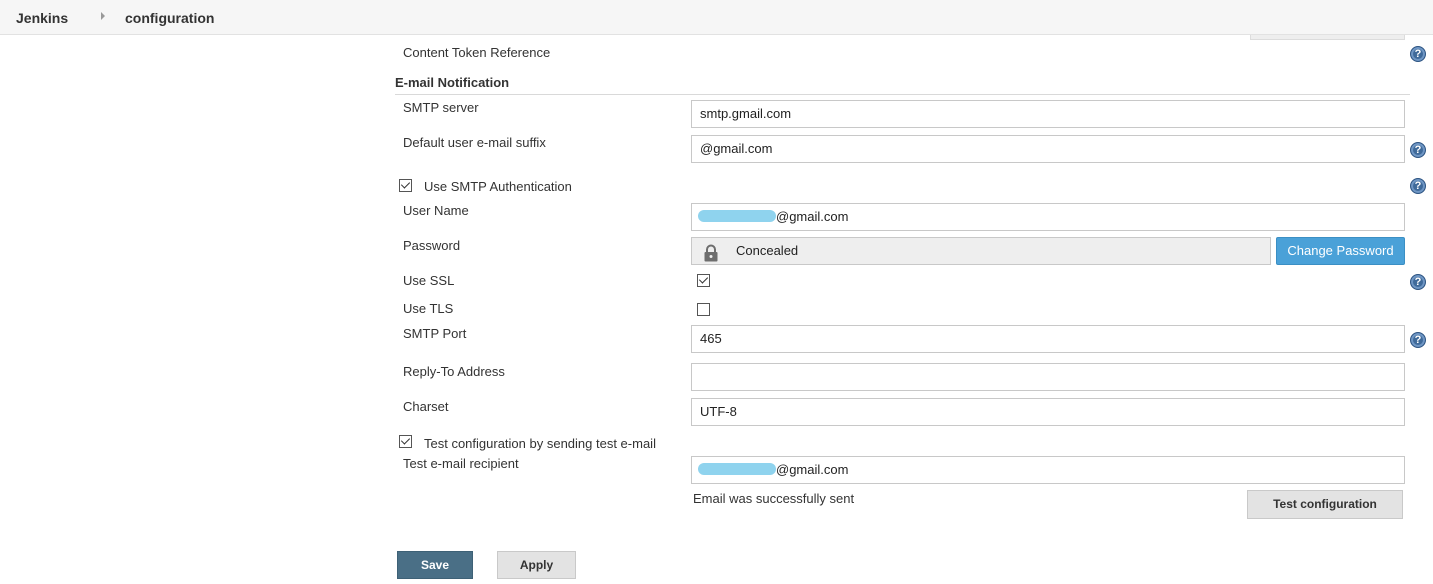 The height and width of the screenshot is (584, 1433). What do you see at coordinates (1048, 377) in the screenshot?
I see `reply-to-input` at bounding box center [1048, 377].